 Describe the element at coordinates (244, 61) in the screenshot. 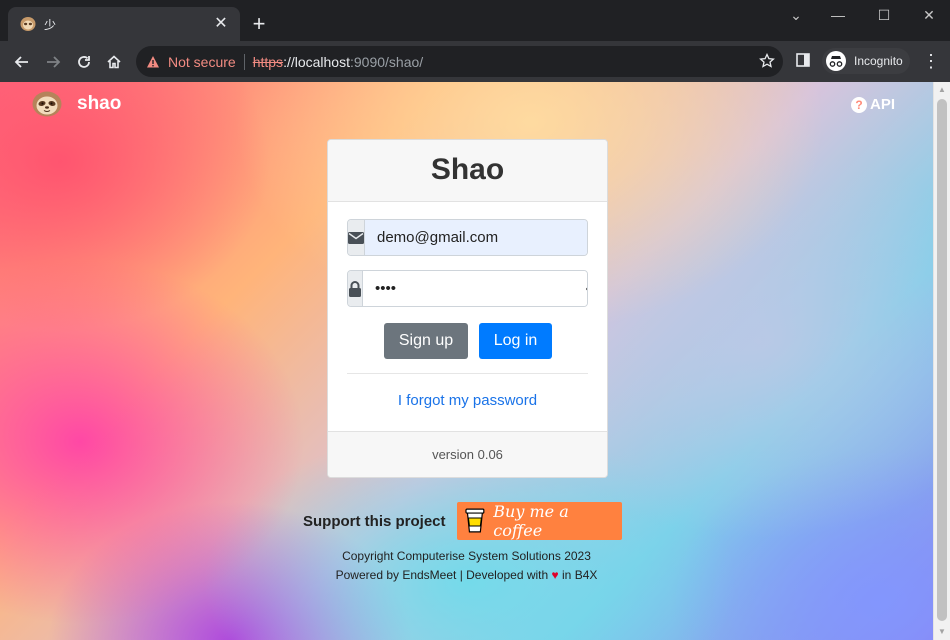

I see `omnibox-divider` at that location.